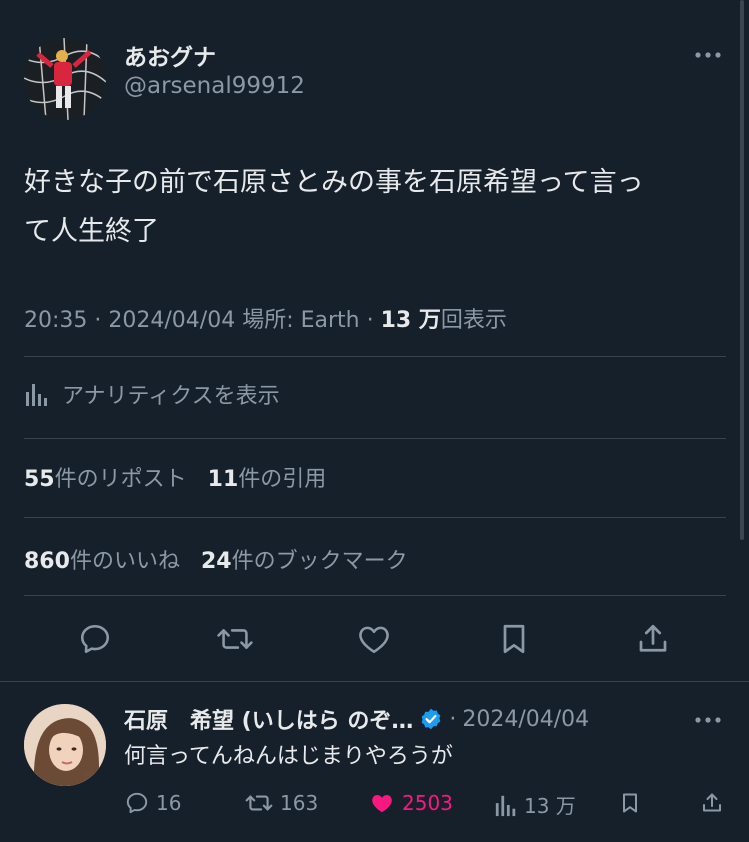  I want to click on reposts-label: 件のリポスト, so click(120, 479).